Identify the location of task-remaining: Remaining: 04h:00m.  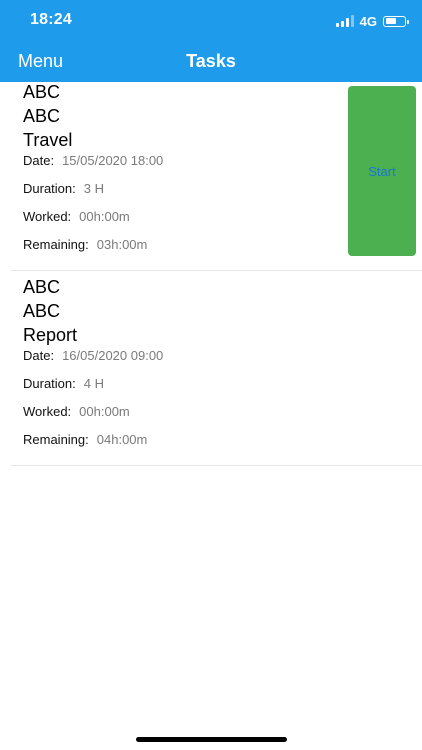
(85, 439).